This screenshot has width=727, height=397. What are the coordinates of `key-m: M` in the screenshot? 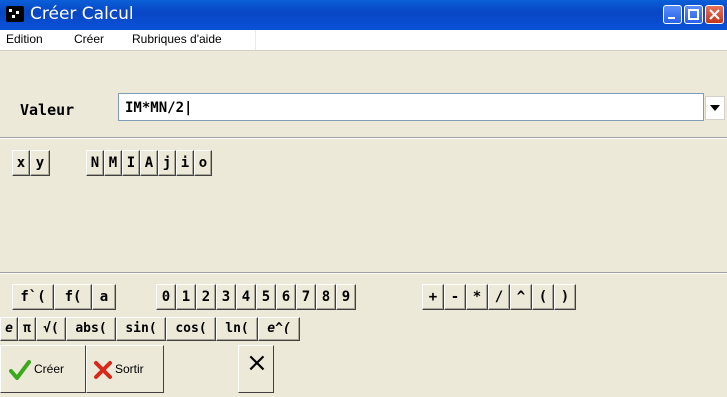 It's located at (113, 163).